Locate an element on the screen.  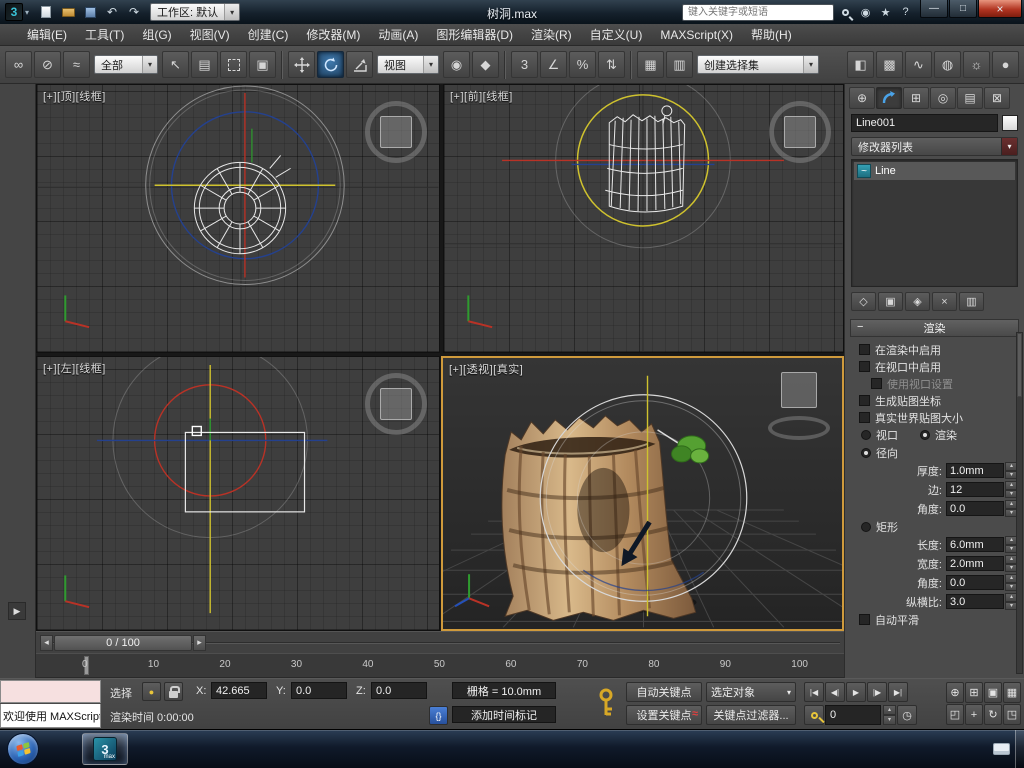
remove-modifier-button: × is located at coordinates (944, 301).